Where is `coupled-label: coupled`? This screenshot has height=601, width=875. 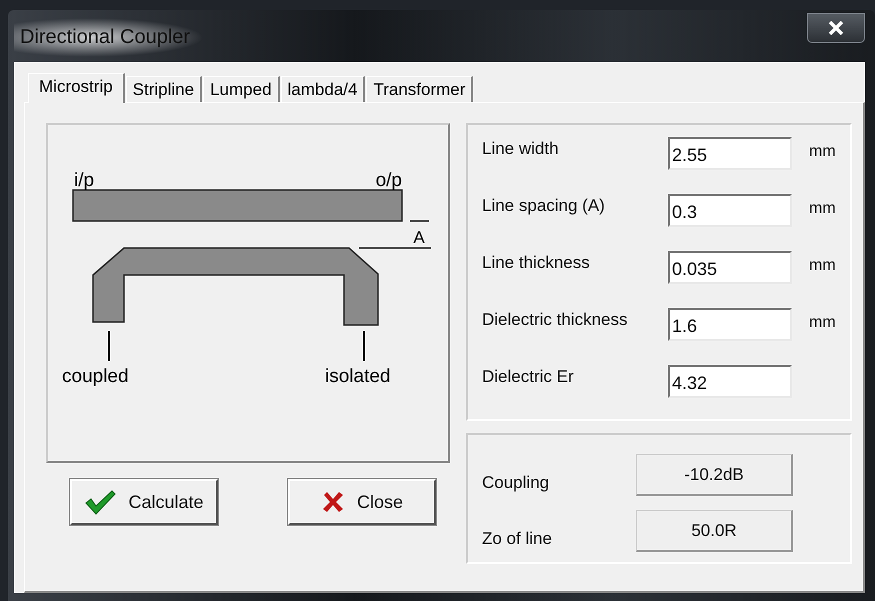
coupled-label: coupled is located at coordinates (95, 376).